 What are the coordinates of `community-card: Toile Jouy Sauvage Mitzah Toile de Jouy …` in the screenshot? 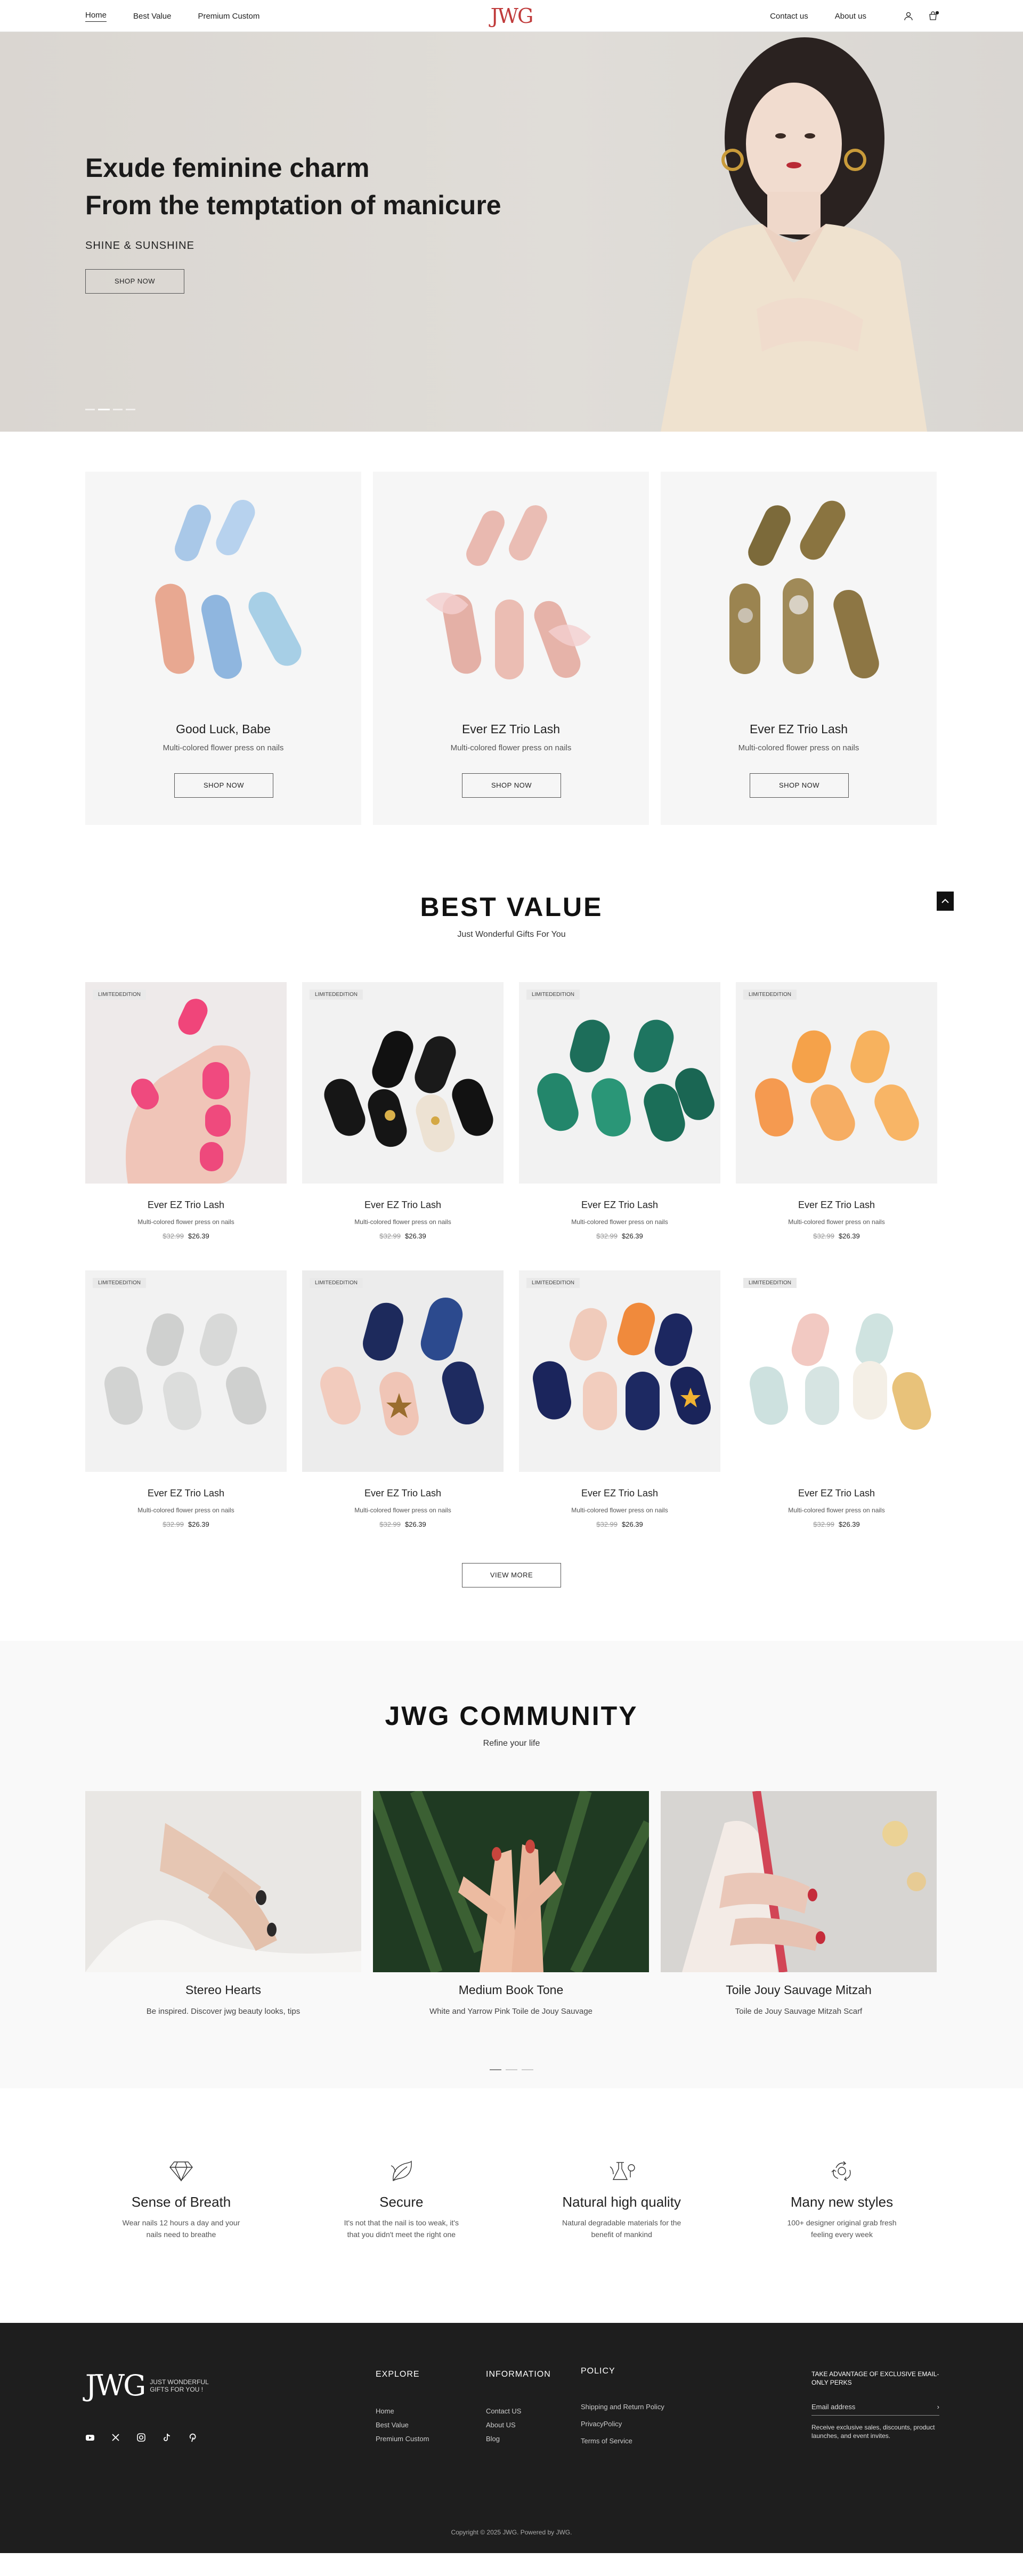 It's located at (799, 1904).